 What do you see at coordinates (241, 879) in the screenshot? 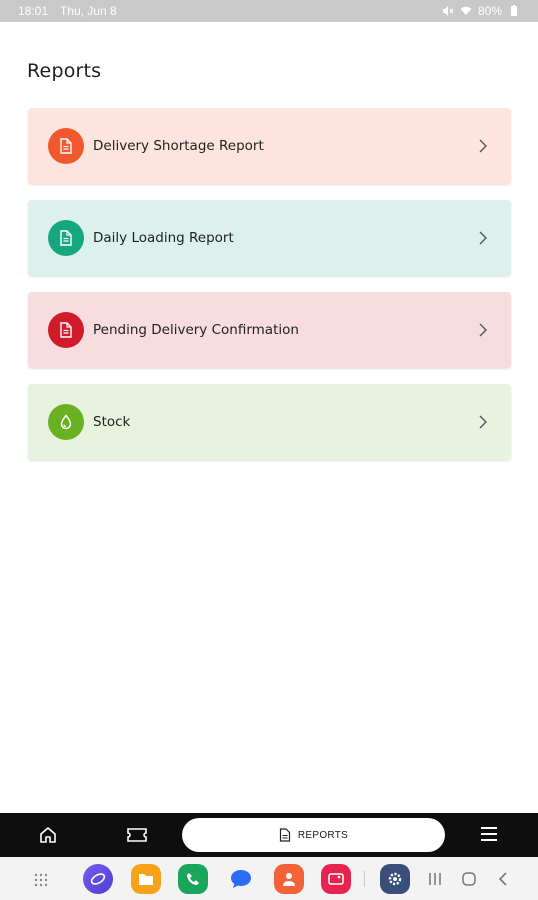
I see `messages-icon` at bounding box center [241, 879].